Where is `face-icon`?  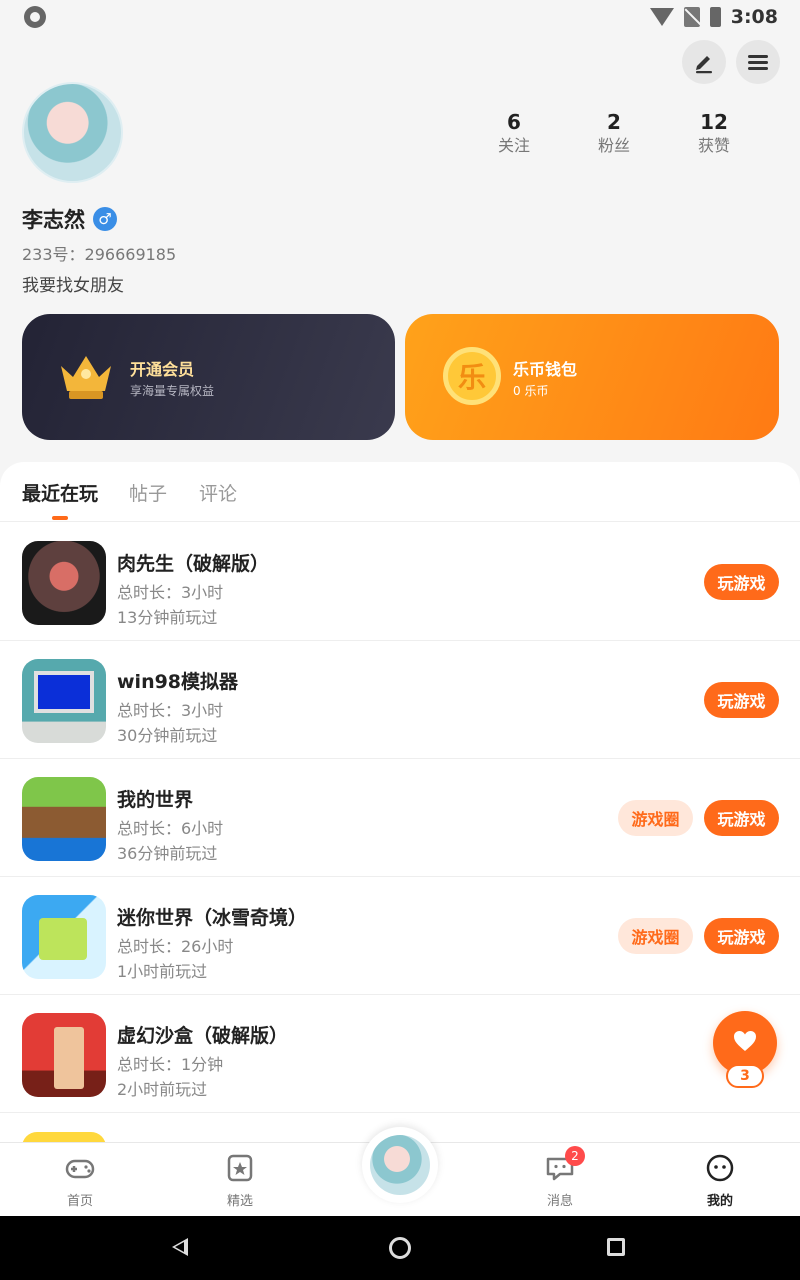 face-icon is located at coordinates (720, 1168).